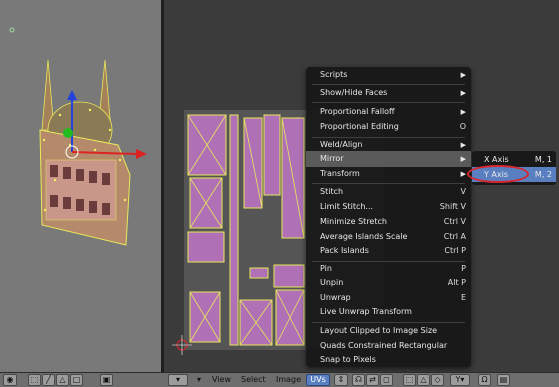 This screenshot has height=387, width=559. I want to click on menu-item-limit-stitch: Limit Stitch... Shift V, so click(388, 207).